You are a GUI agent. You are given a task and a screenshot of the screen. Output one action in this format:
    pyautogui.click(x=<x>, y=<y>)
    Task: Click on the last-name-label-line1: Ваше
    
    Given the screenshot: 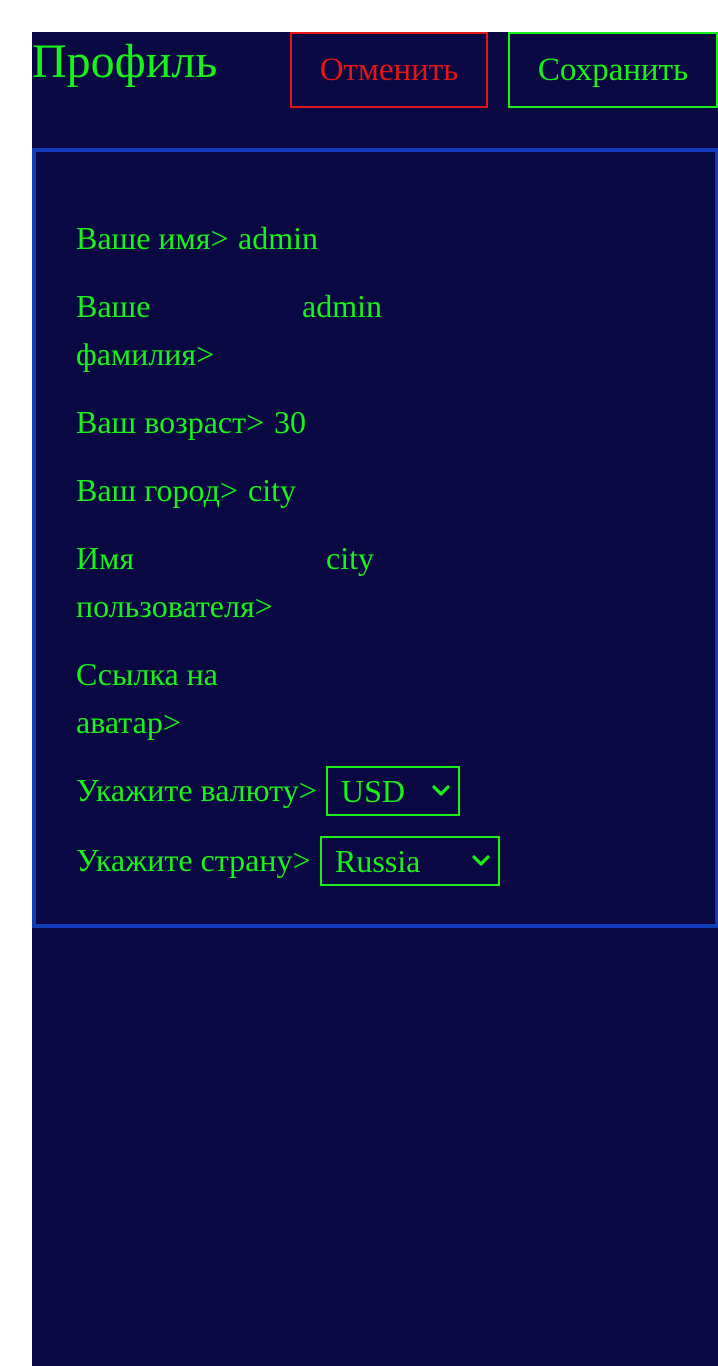 What is the action you would take?
    pyautogui.click(x=113, y=306)
    